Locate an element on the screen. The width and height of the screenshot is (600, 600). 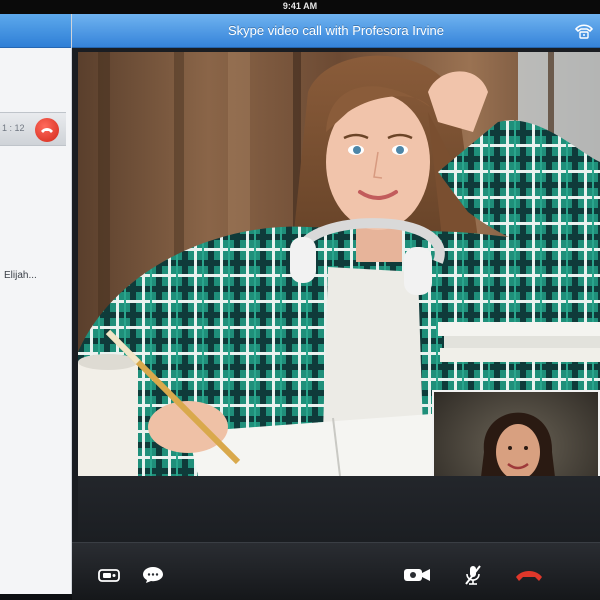
camera-switch-button is located at coordinates (417, 575).